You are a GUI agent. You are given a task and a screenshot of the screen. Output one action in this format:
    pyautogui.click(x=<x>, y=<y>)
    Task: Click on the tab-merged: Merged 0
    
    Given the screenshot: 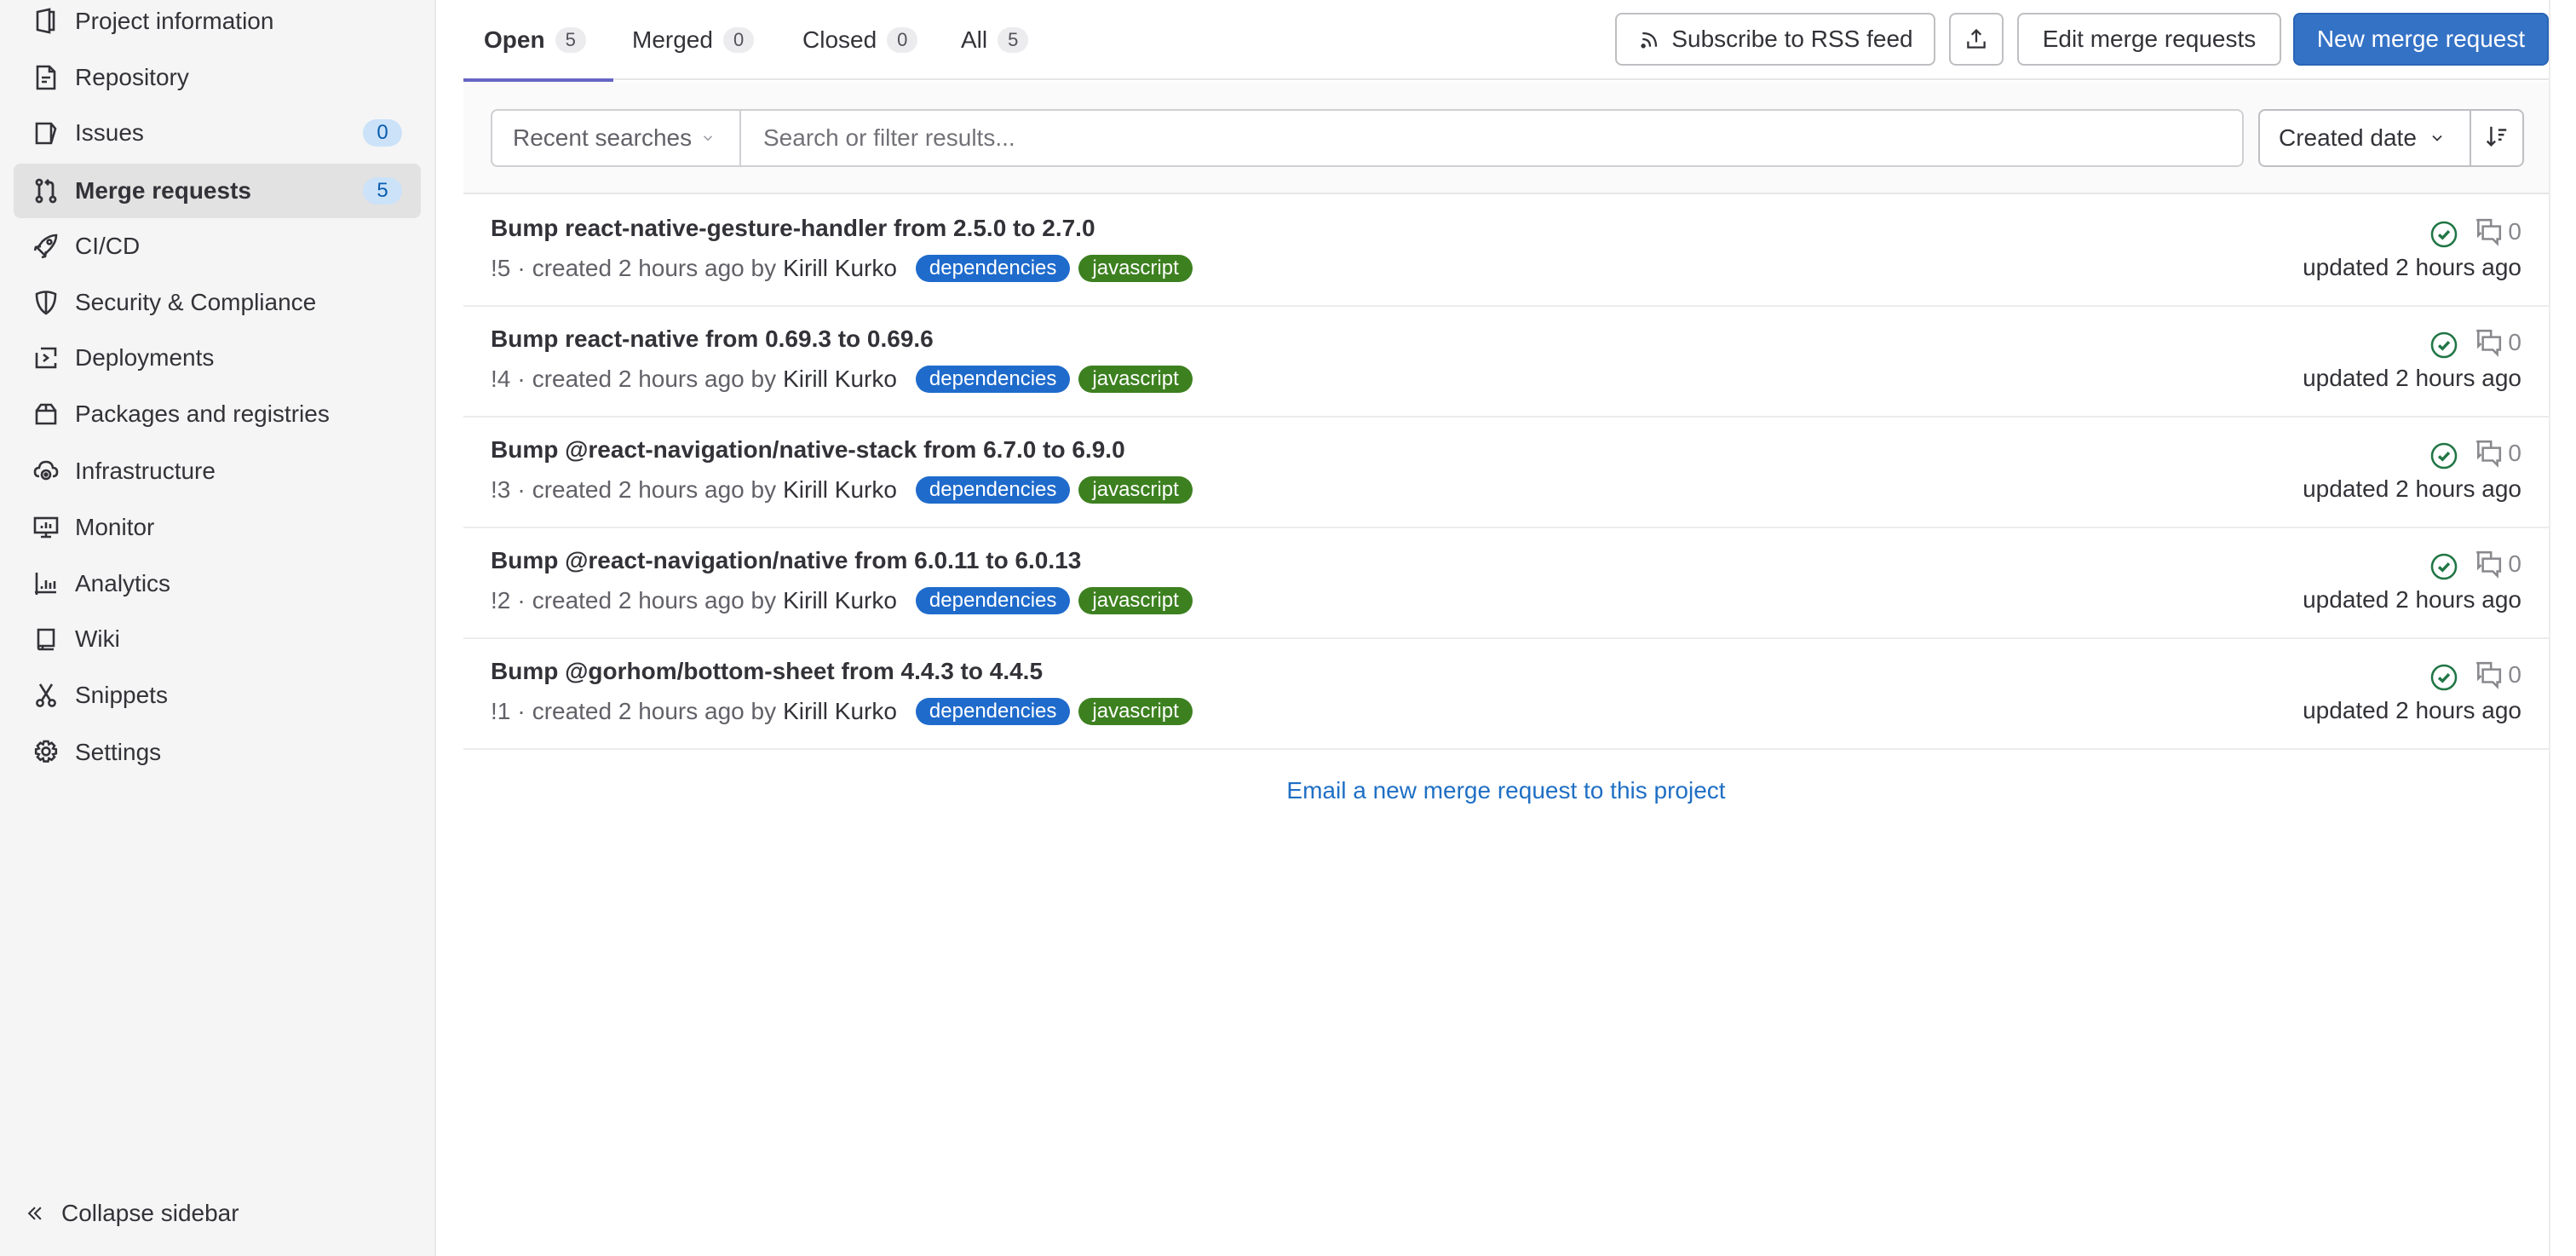 What is the action you would take?
    pyautogui.click(x=693, y=40)
    